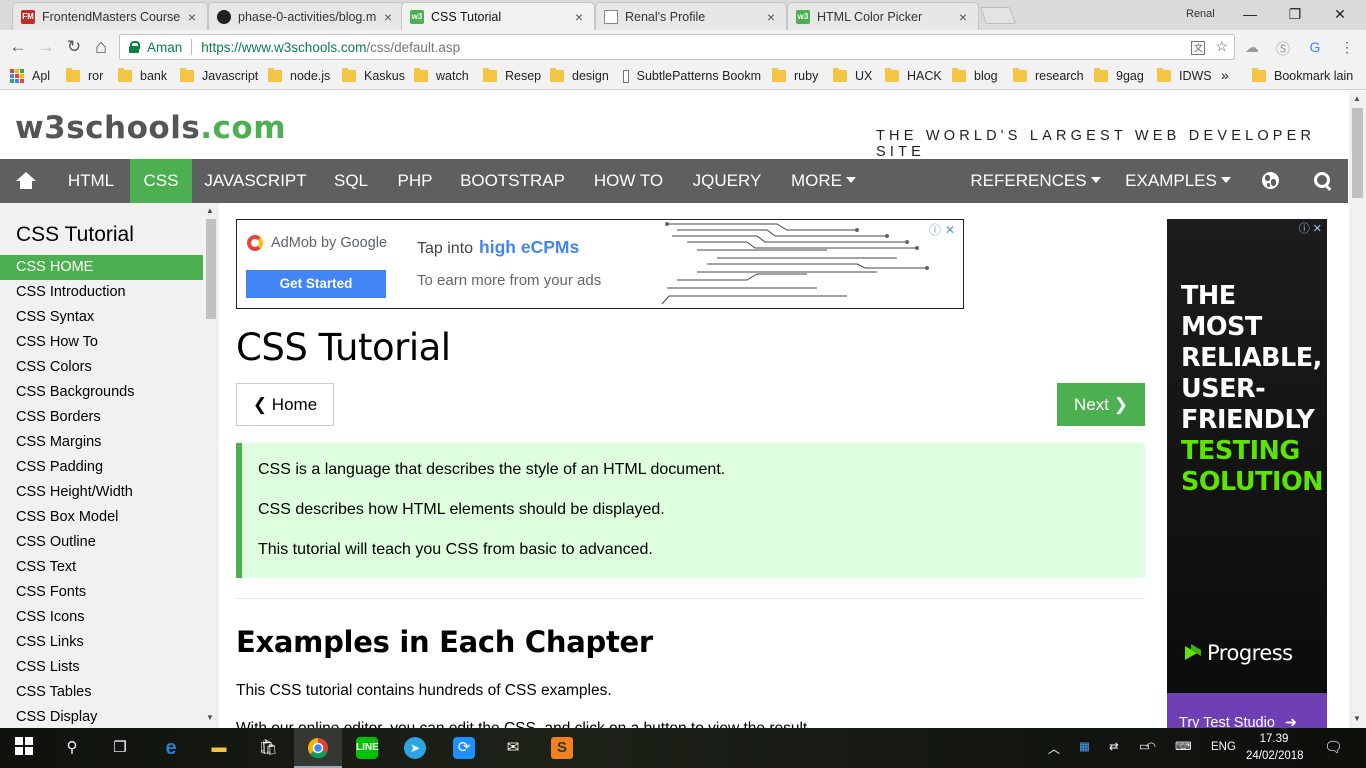 This screenshot has height=768, width=1366. I want to click on store-icon: 🛍, so click(268, 748).